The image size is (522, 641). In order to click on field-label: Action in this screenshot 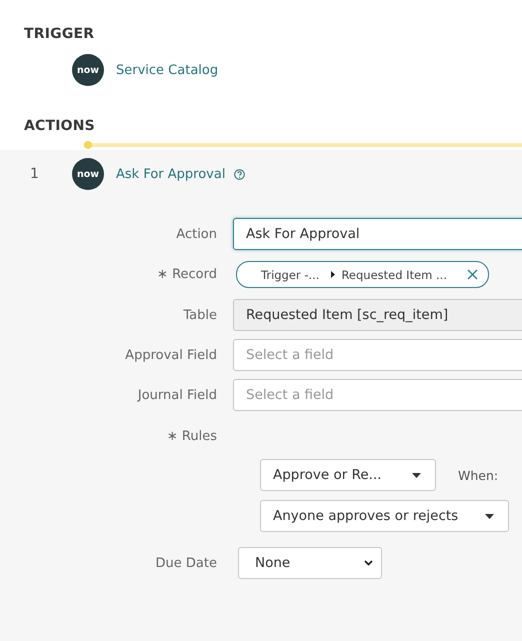, I will do `click(196, 234)`.